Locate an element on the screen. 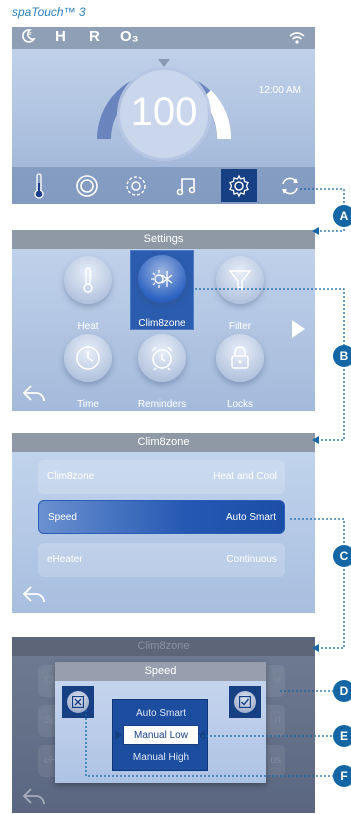 This screenshot has width=351, height=814. reminders-tile-label: Reminders is located at coordinates (162, 404).